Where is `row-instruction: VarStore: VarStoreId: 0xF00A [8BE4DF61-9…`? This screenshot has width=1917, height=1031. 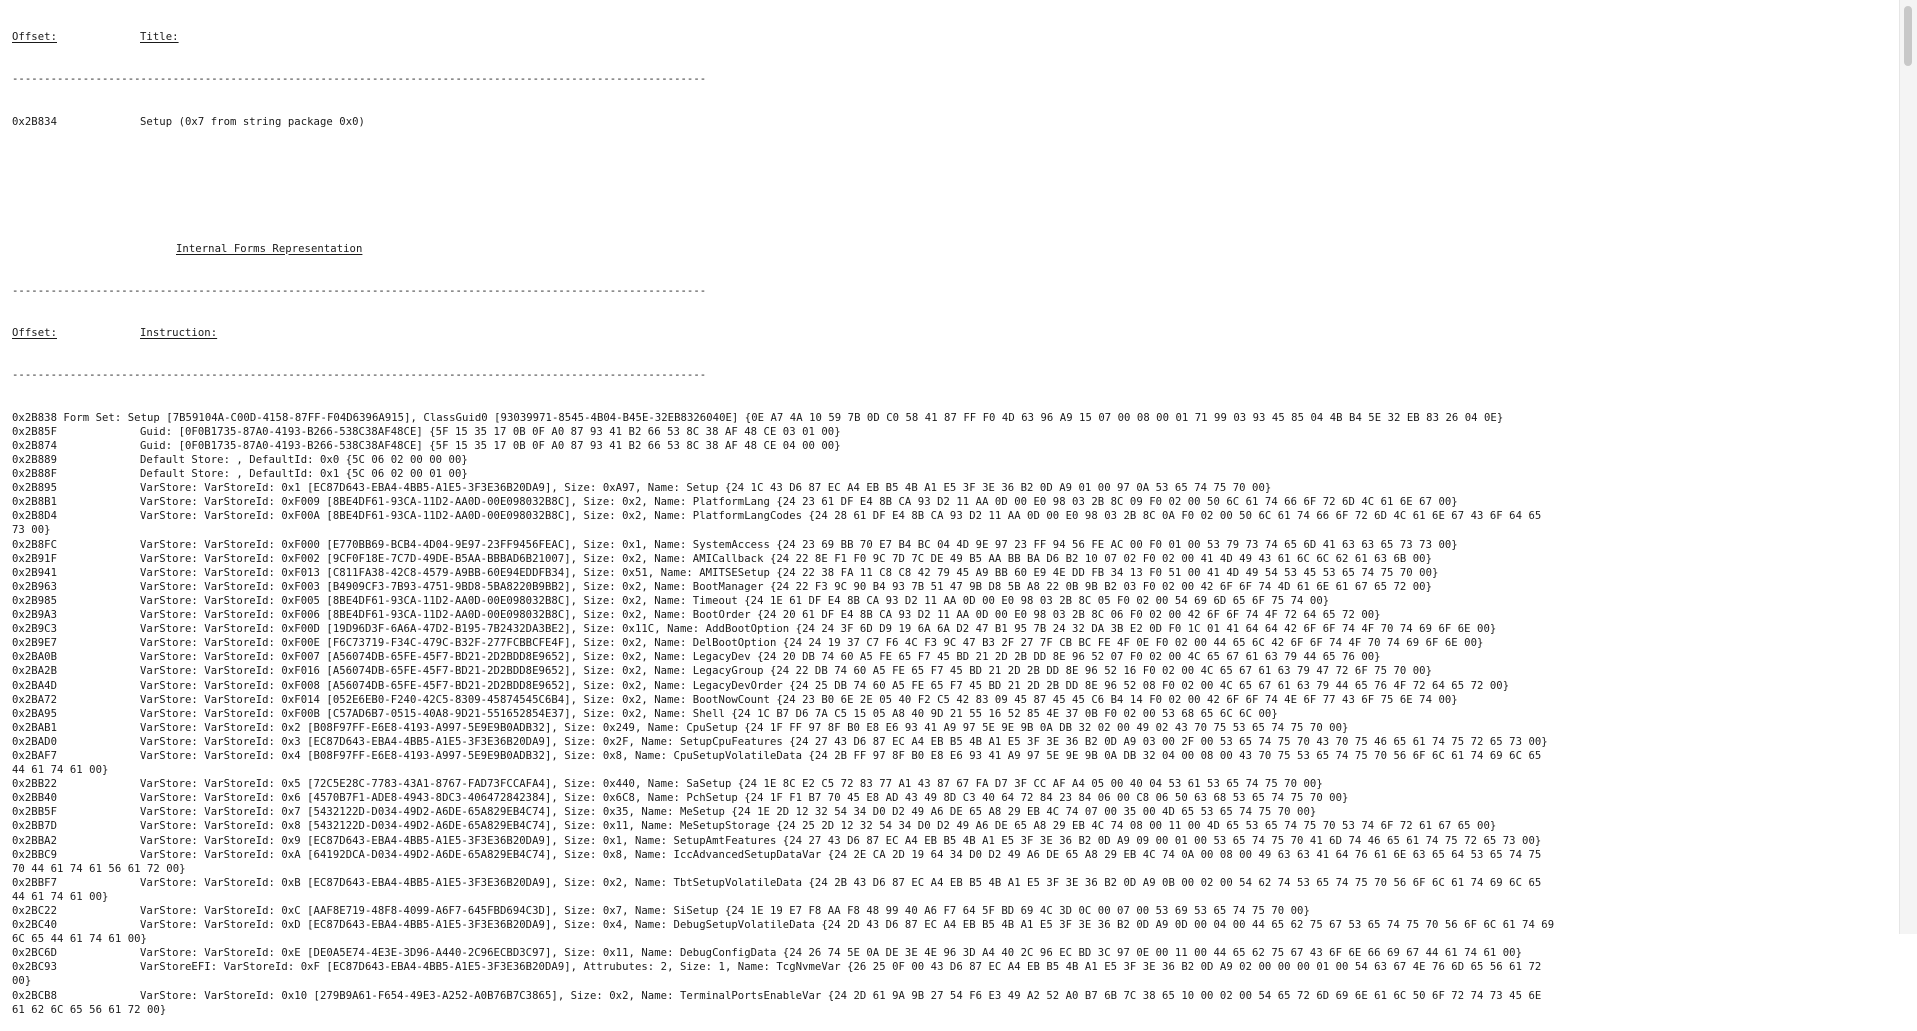
row-instruction: VarStore: VarStoreId: 0xF00A [8BE4DF61-9… is located at coordinates (841, 516).